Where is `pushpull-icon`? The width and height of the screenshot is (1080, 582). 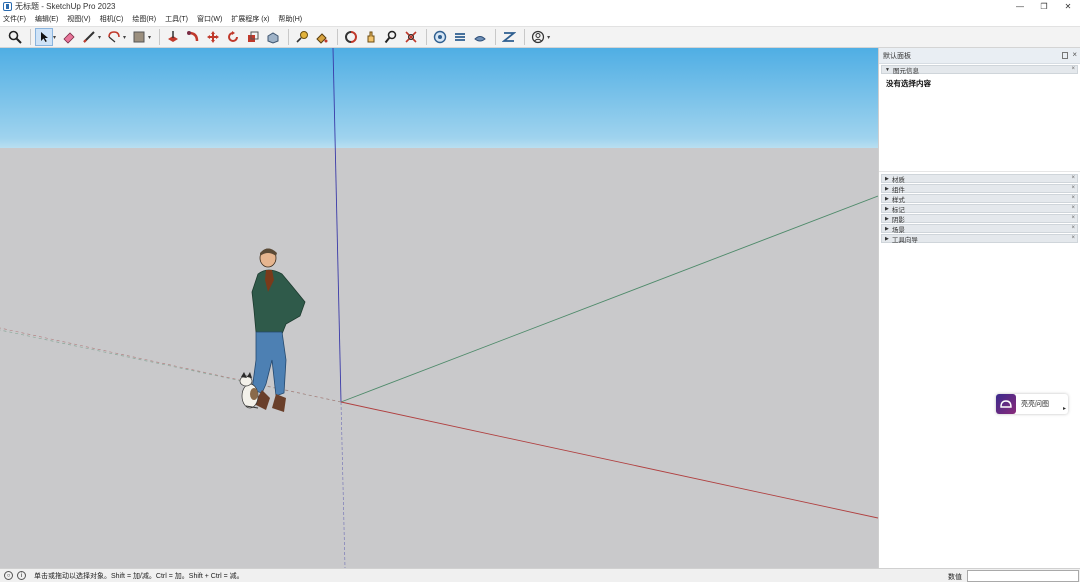 pushpull-icon is located at coordinates (173, 37).